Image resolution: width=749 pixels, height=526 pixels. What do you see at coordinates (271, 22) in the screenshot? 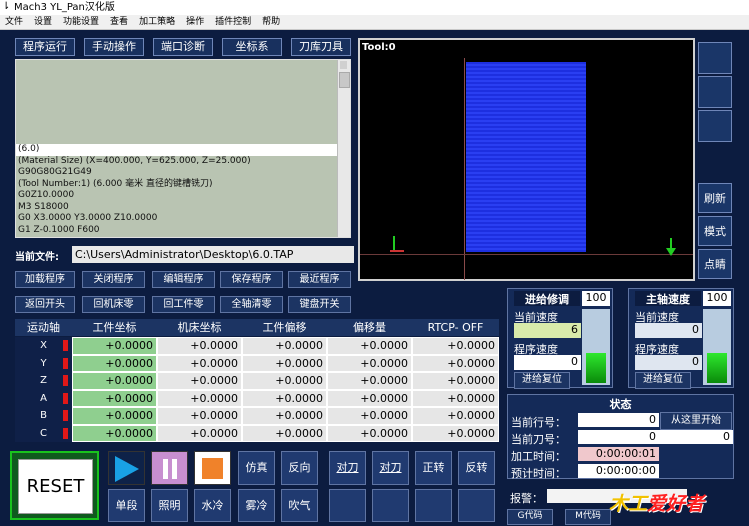
I see `menu-help: 帮助` at bounding box center [271, 22].